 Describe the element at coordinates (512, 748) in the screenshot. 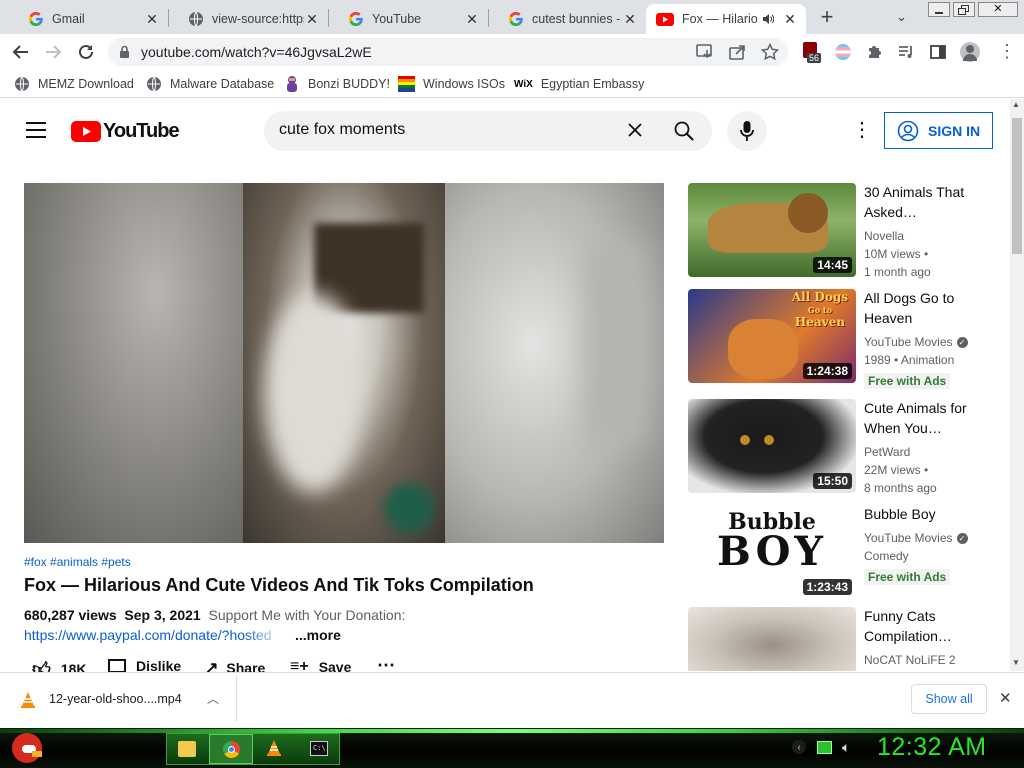

I see `taskbar` at that location.